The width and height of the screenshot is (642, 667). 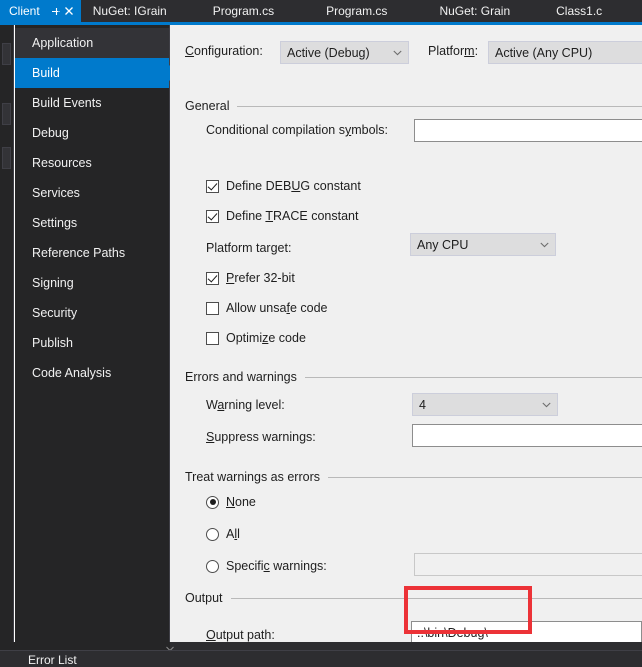 I want to click on sidebar-item-label: Code Analysis, so click(x=72, y=373).